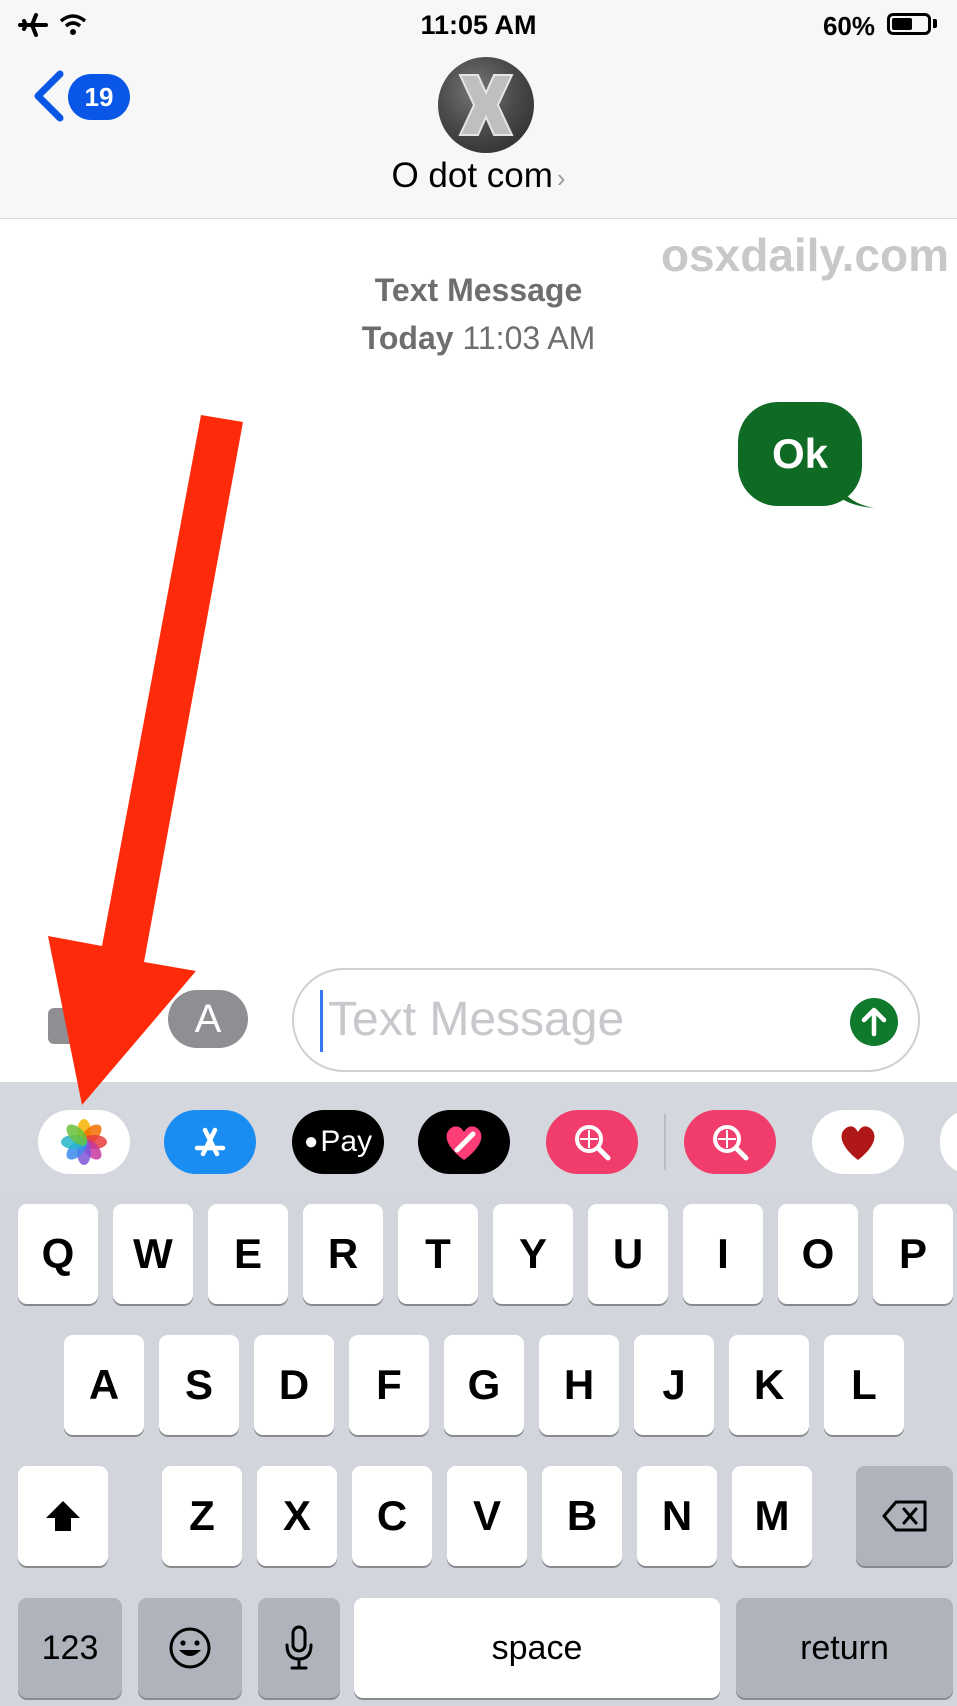 The width and height of the screenshot is (957, 1706). Describe the element at coordinates (321, 1021) in the screenshot. I see `text-caret` at that location.